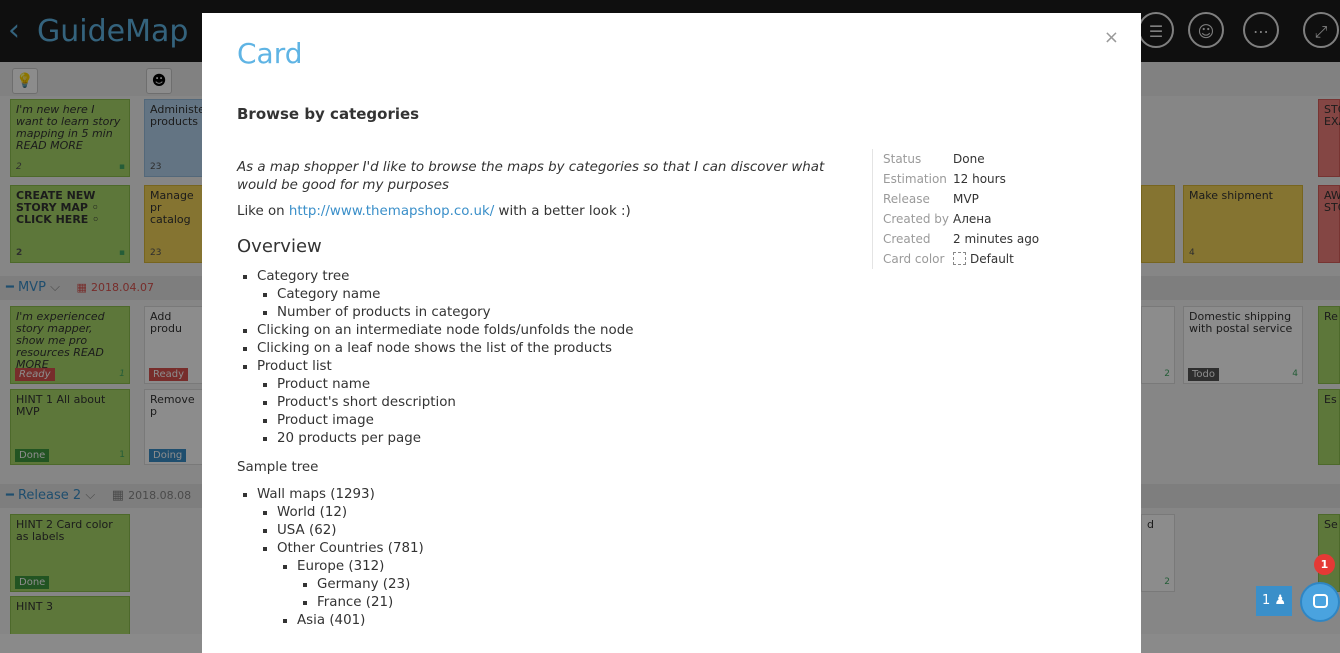 This screenshot has width=1340, height=653. Describe the element at coordinates (350, 548) in the screenshot. I see `list-item-text: Other Countries (781)` at that location.